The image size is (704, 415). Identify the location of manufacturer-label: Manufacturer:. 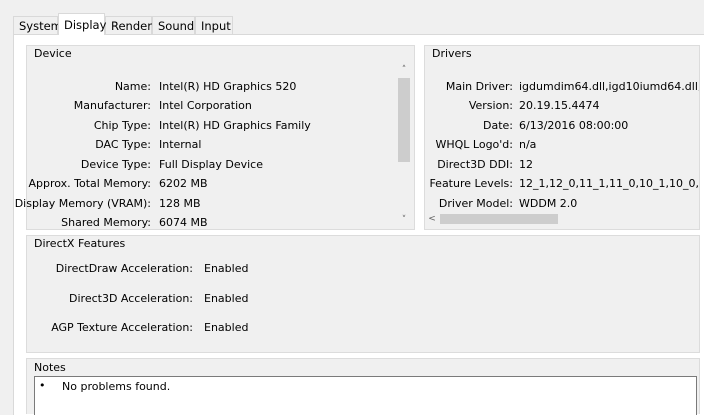
(112, 105).